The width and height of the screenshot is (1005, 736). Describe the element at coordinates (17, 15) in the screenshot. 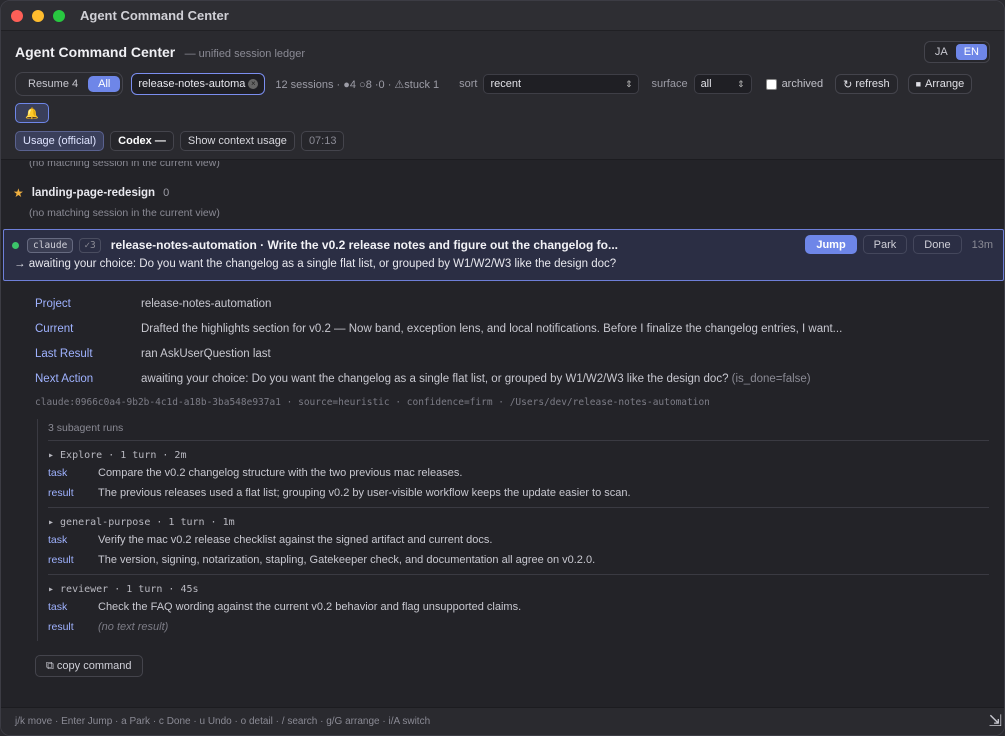

I see `close-window-button` at that location.